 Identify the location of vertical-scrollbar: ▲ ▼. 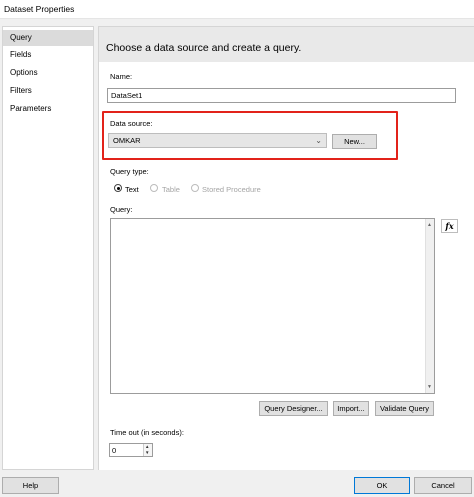
(429, 306).